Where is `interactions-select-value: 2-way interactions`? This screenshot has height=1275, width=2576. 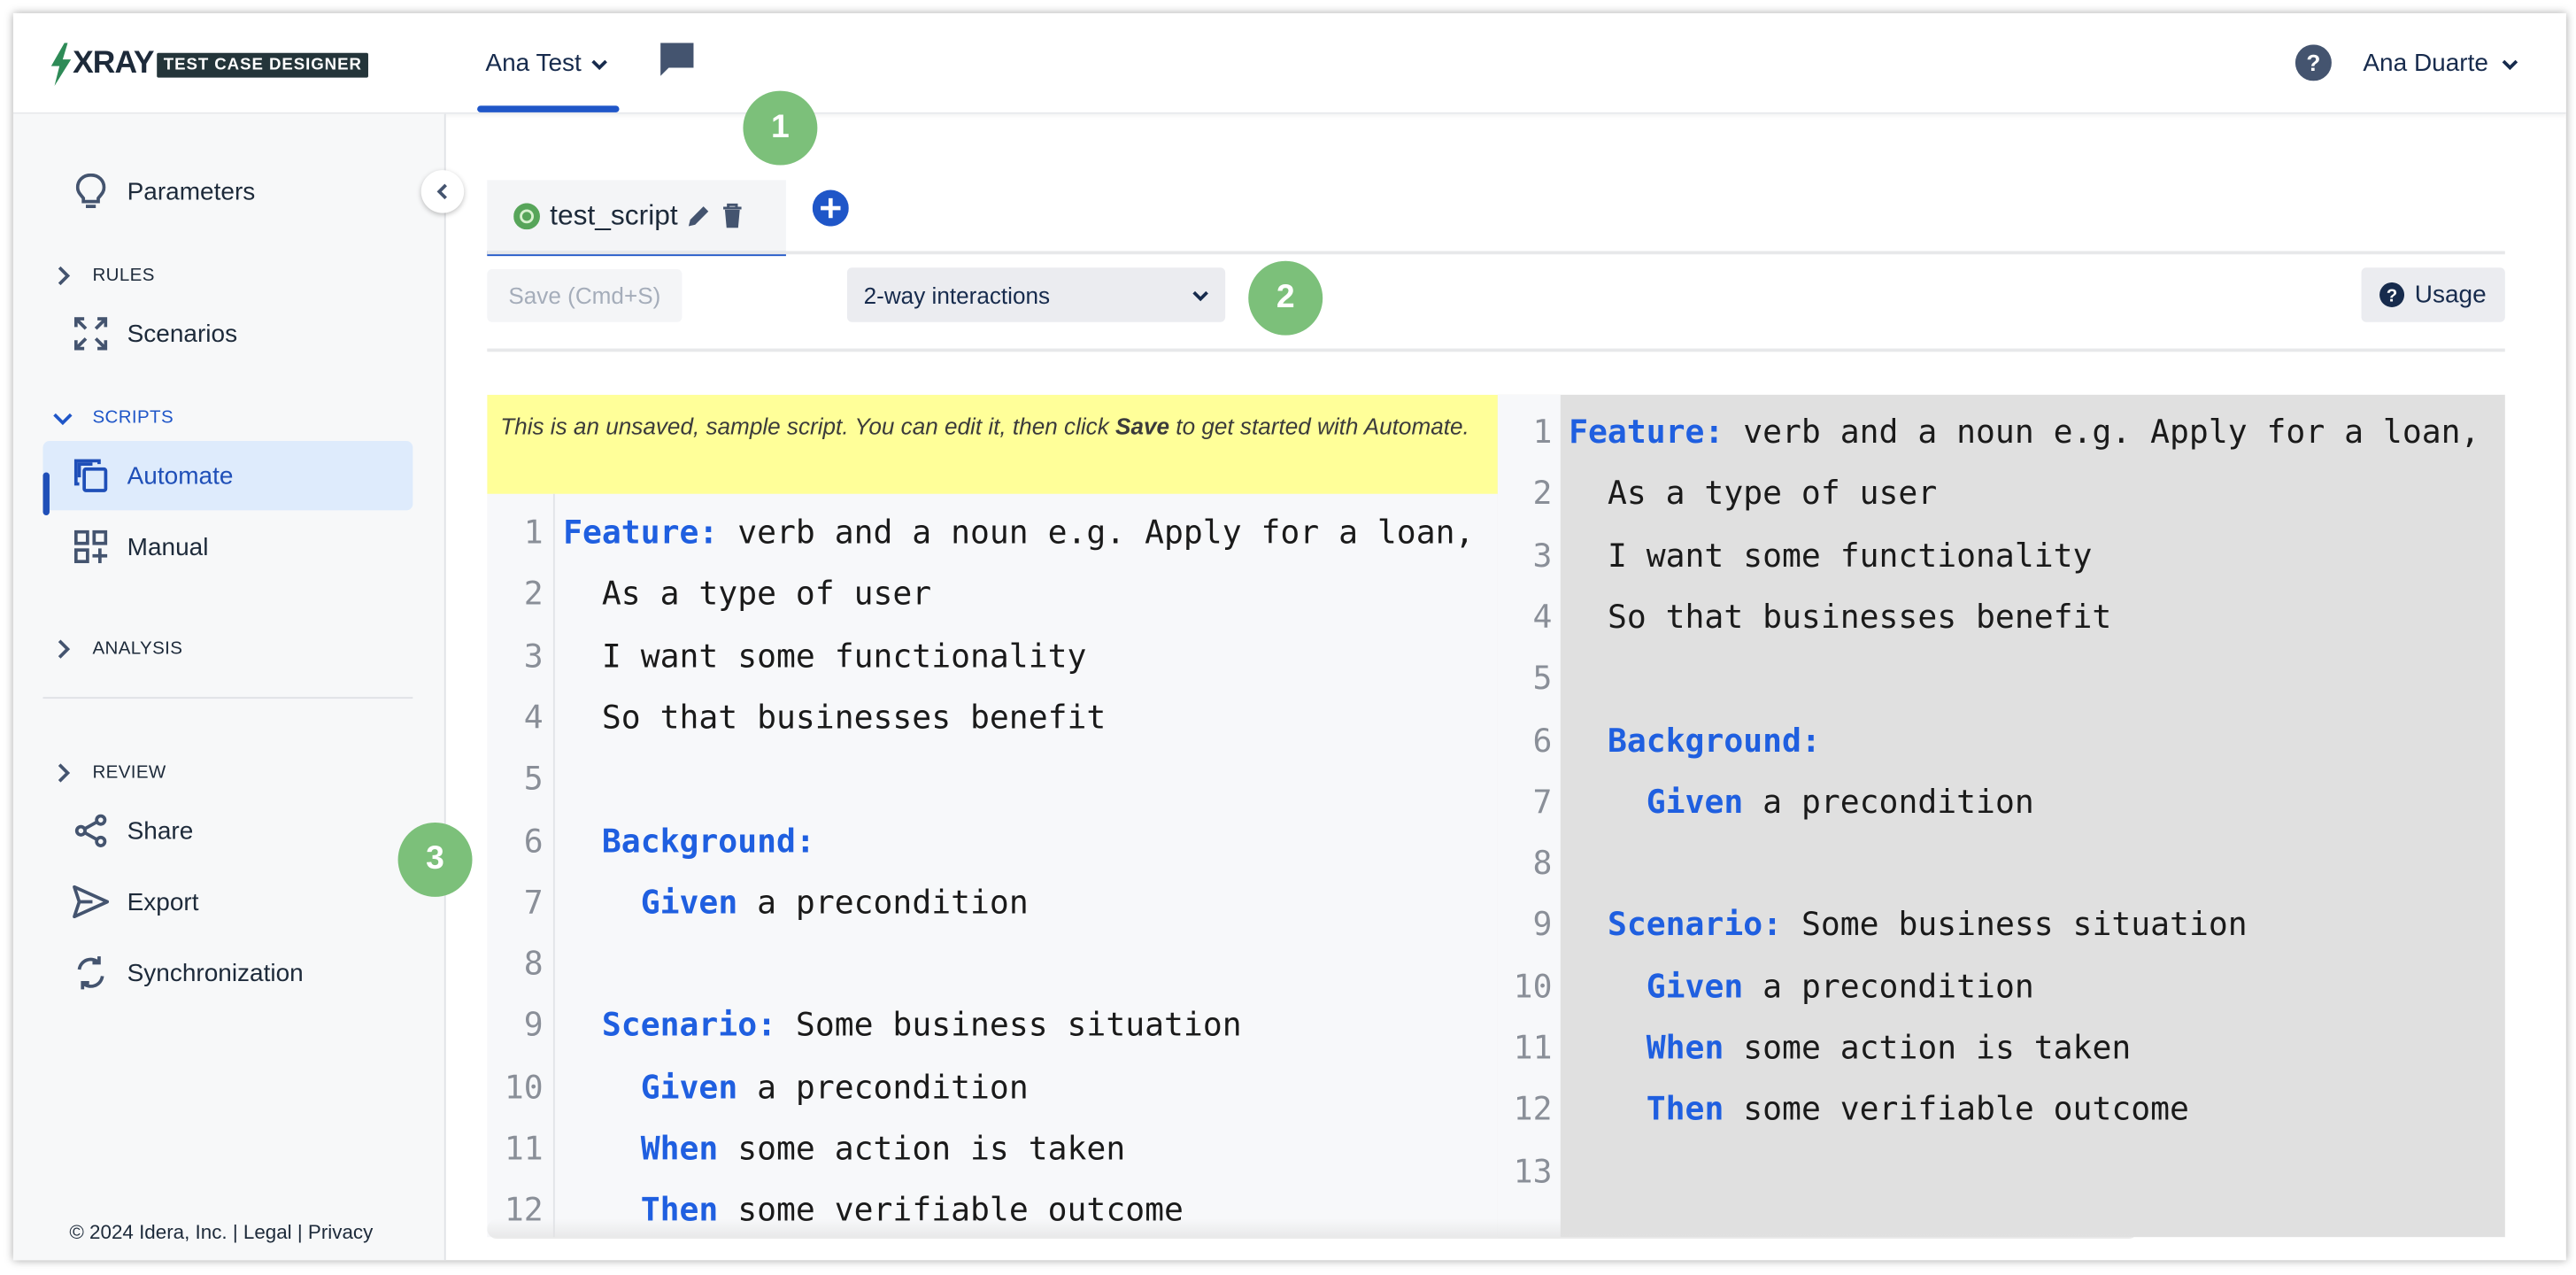
interactions-select-value: 2-way interactions is located at coordinates (957, 295).